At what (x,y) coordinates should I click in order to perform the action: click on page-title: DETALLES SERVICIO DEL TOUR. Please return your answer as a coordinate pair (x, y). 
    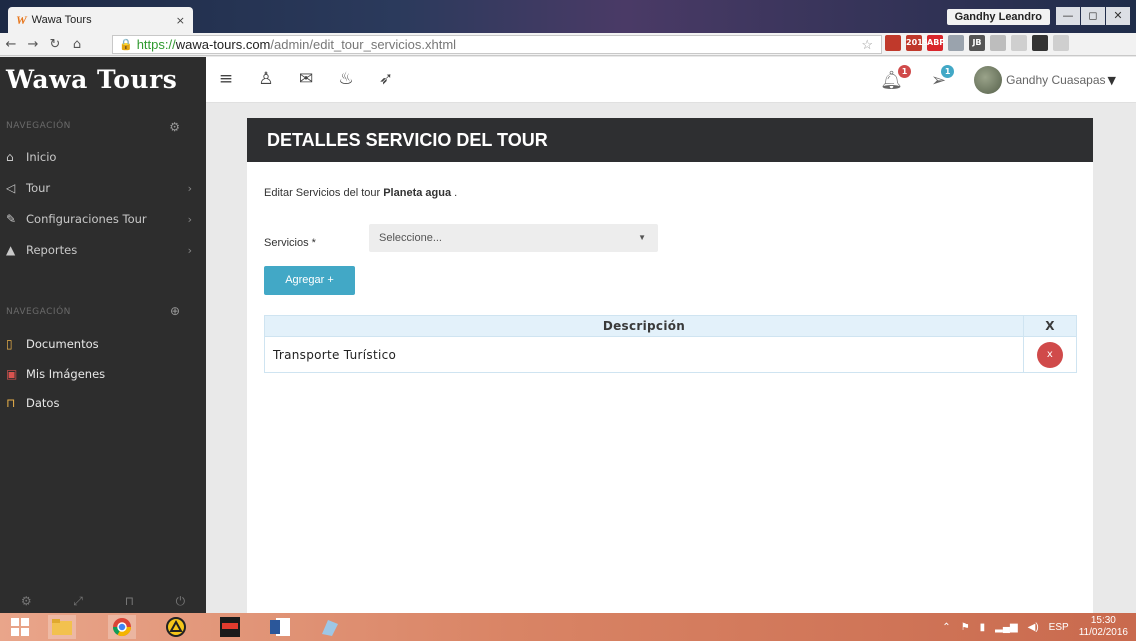
    Looking at the image, I should click on (670, 140).